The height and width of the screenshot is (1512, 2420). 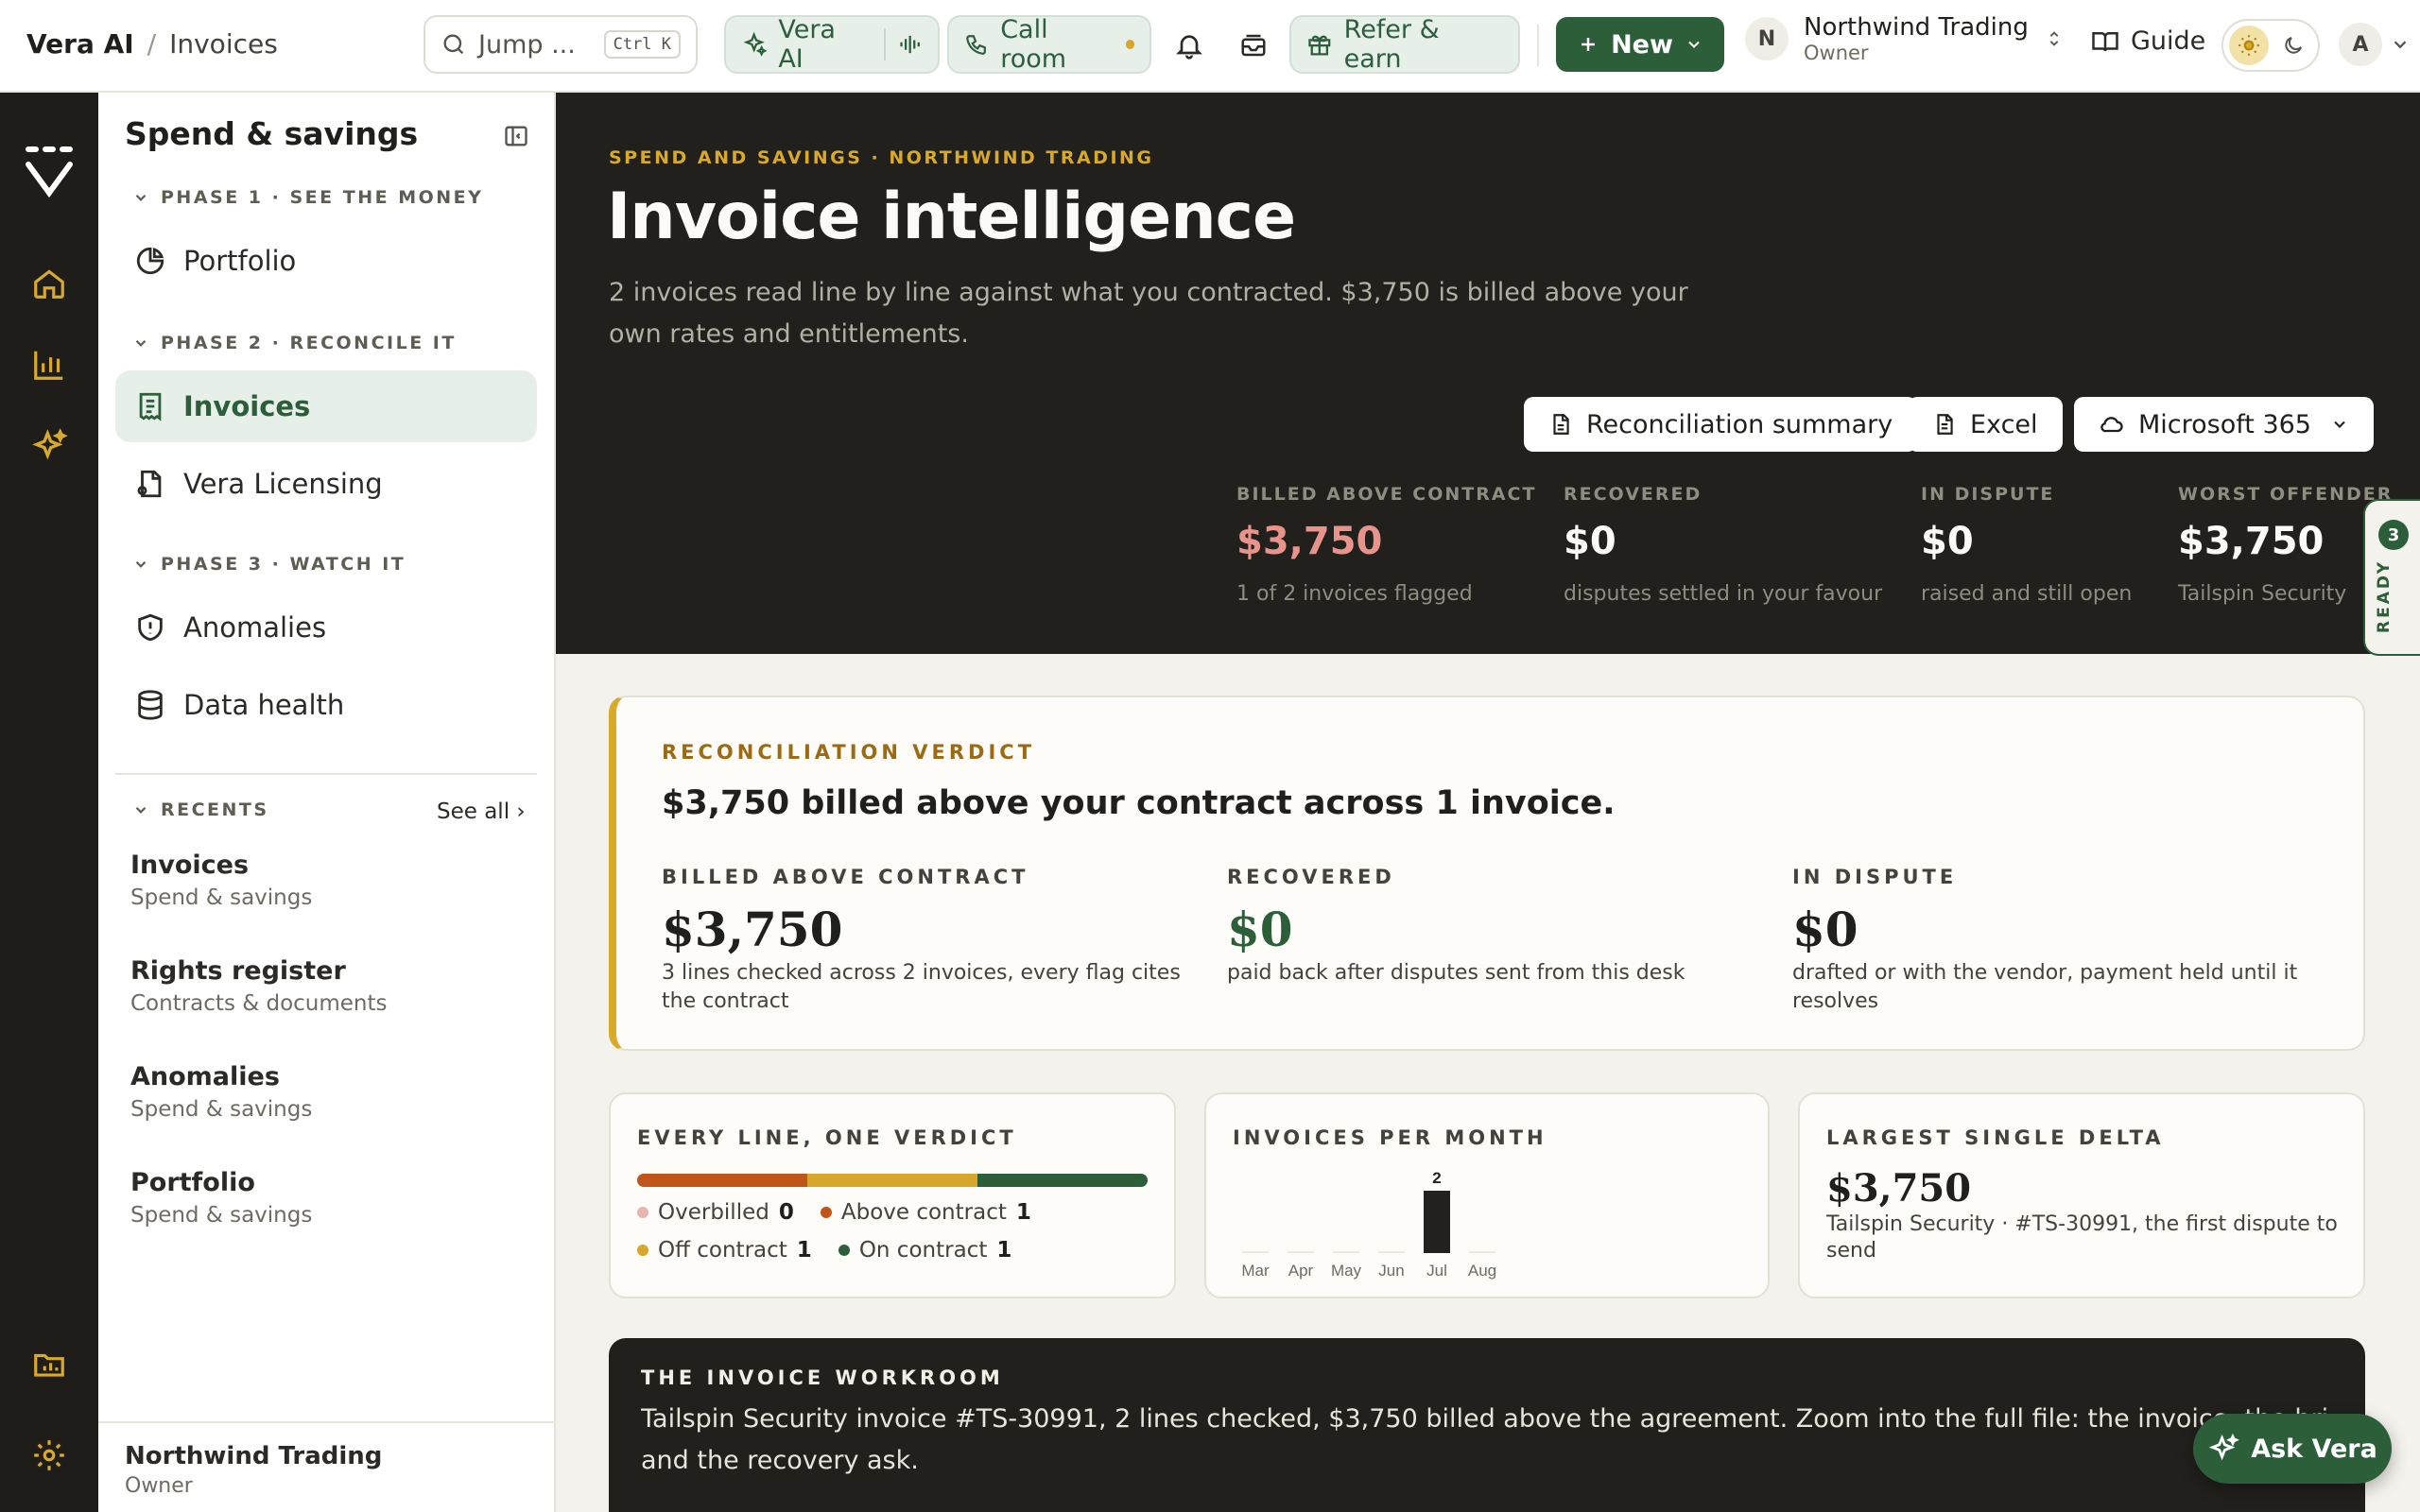 I want to click on pill-divider, so click(x=884, y=44).